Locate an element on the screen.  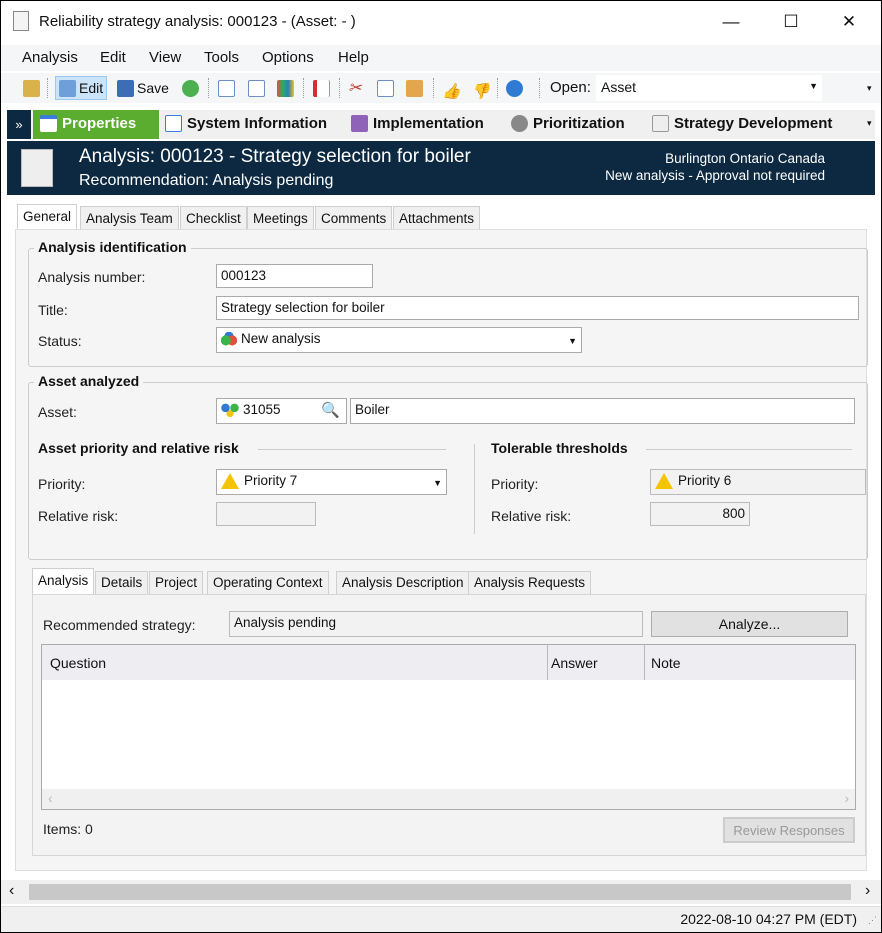
subtab-analysis: Analysis is located at coordinates (63, 581).